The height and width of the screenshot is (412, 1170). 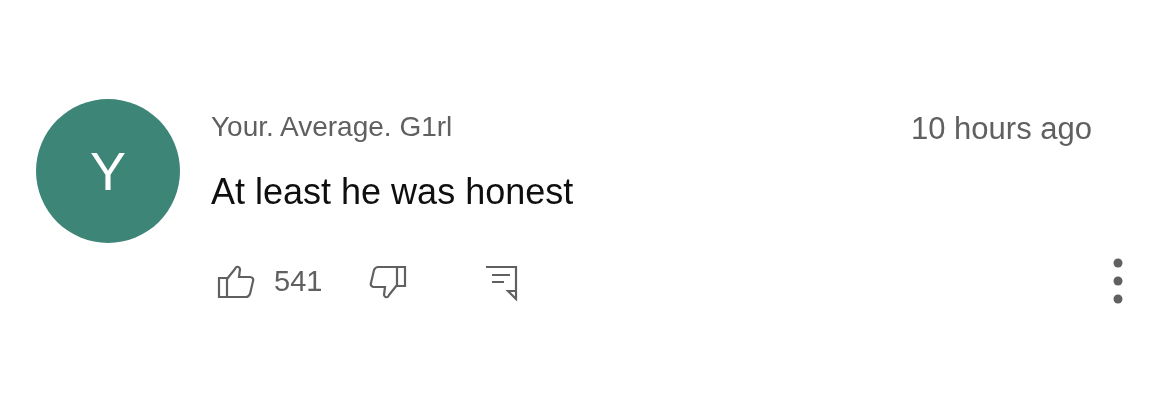 What do you see at coordinates (1118, 281) in the screenshot?
I see `more-options-icon` at bounding box center [1118, 281].